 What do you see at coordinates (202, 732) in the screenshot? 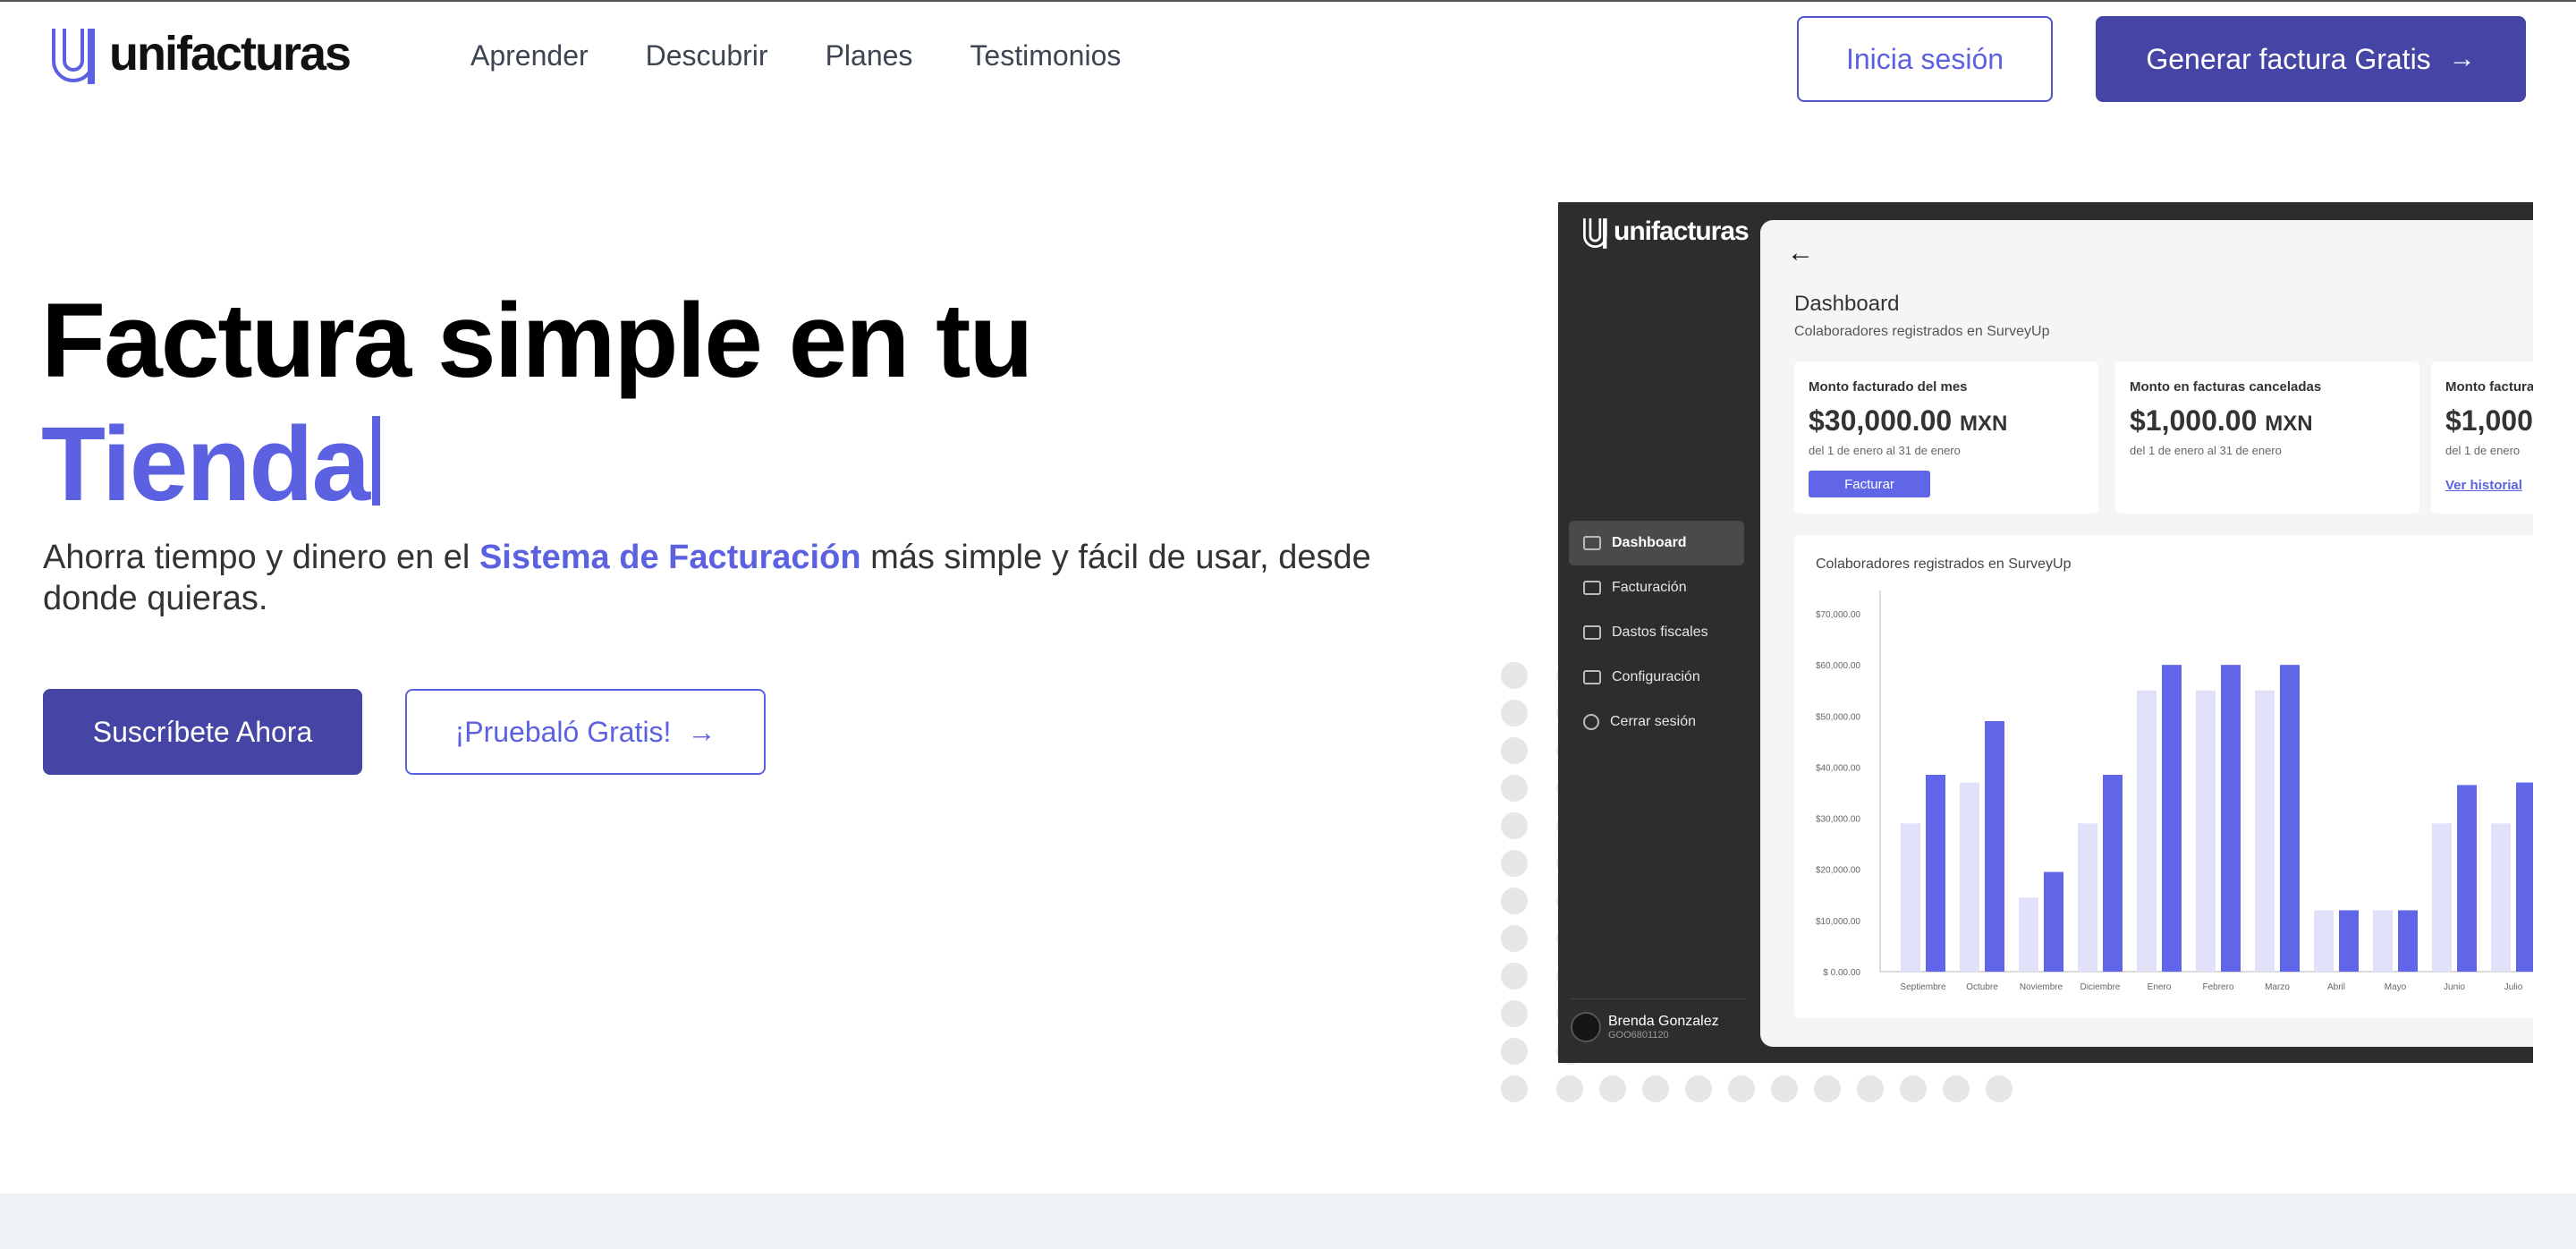
I see `subscribe-button: Suscríbete Ahora` at bounding box center [202, 732].